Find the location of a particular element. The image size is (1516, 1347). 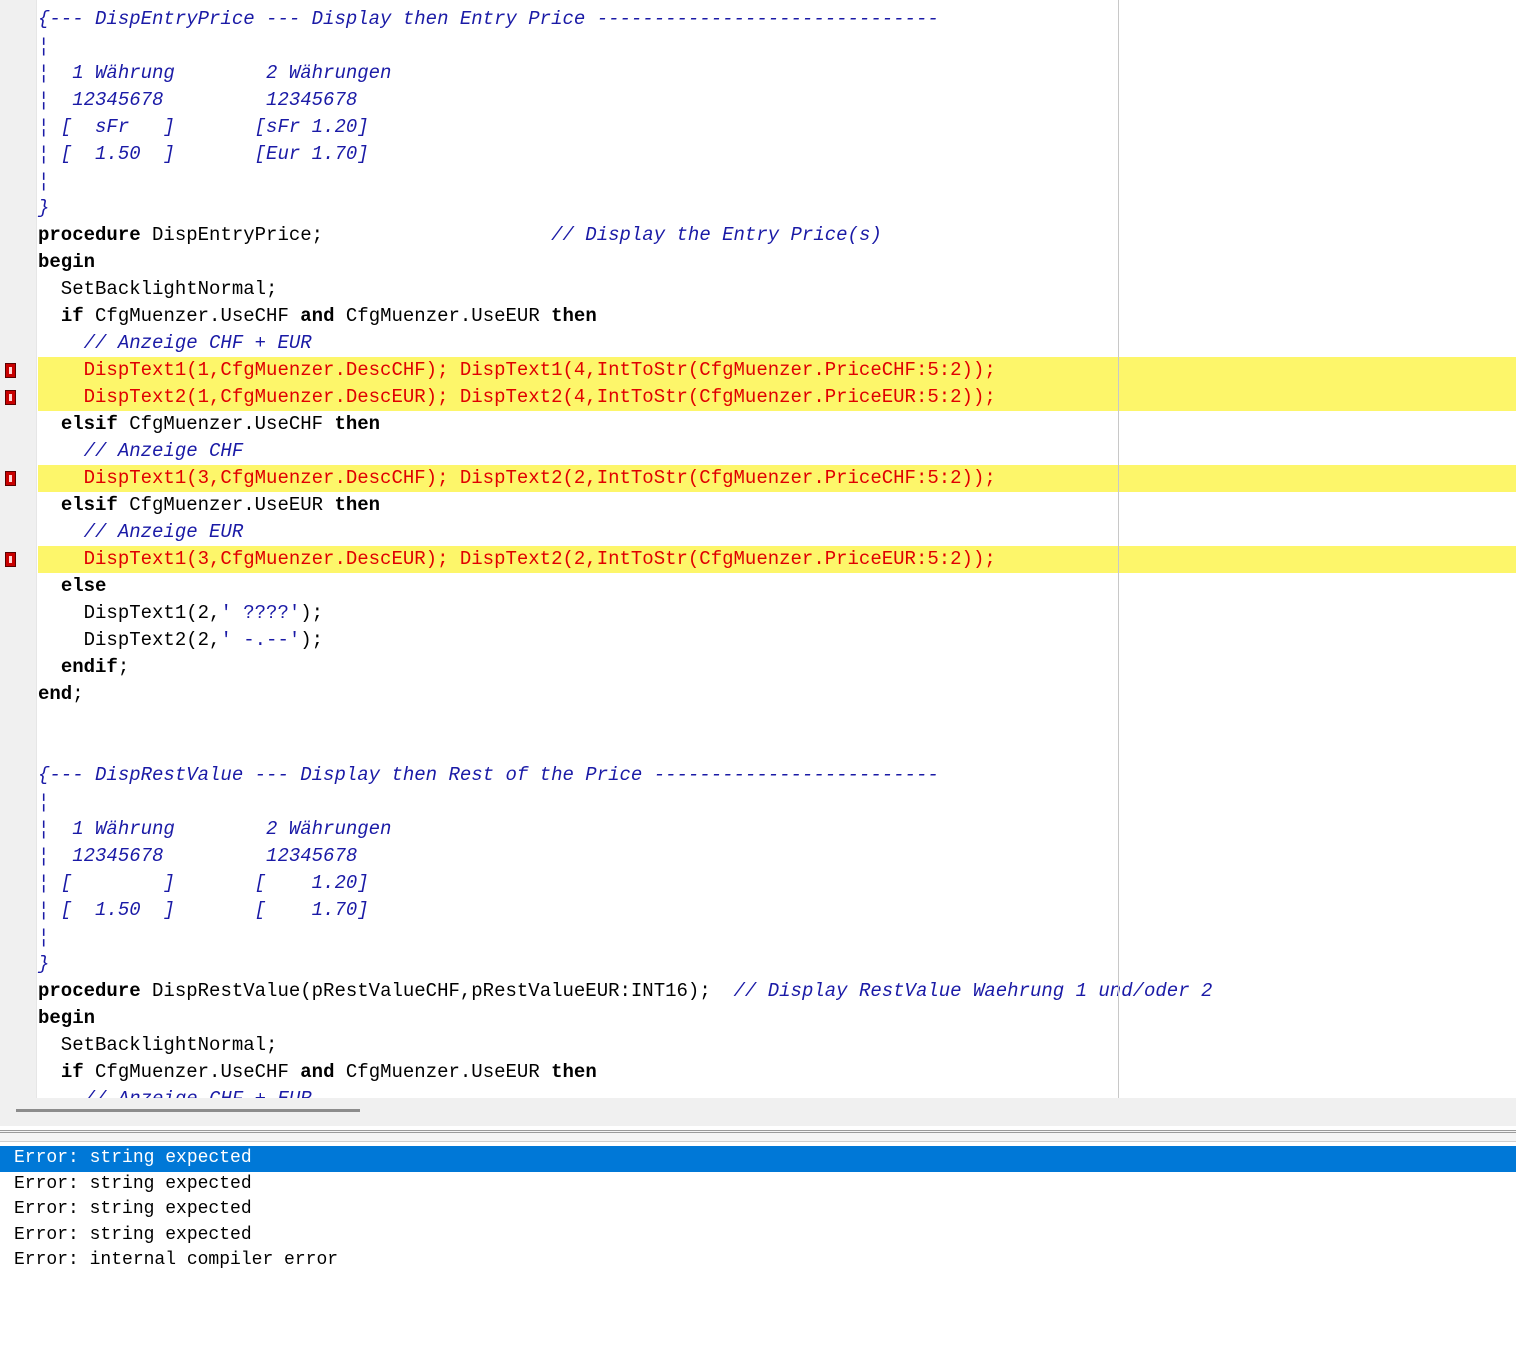

code-token: ¦ is located at coordinates (44, 937).